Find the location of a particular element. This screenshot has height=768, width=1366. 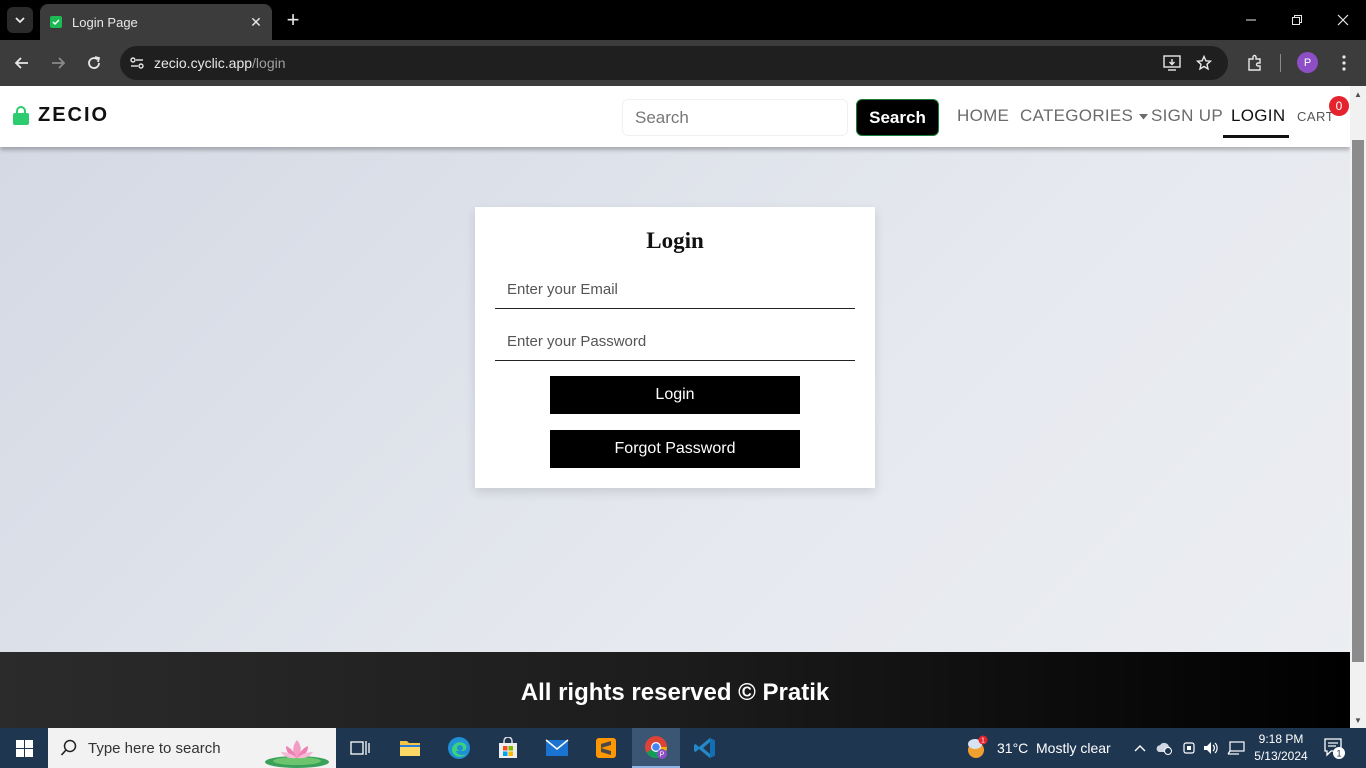

file-explorer-button is located at coordinates (410, 748).